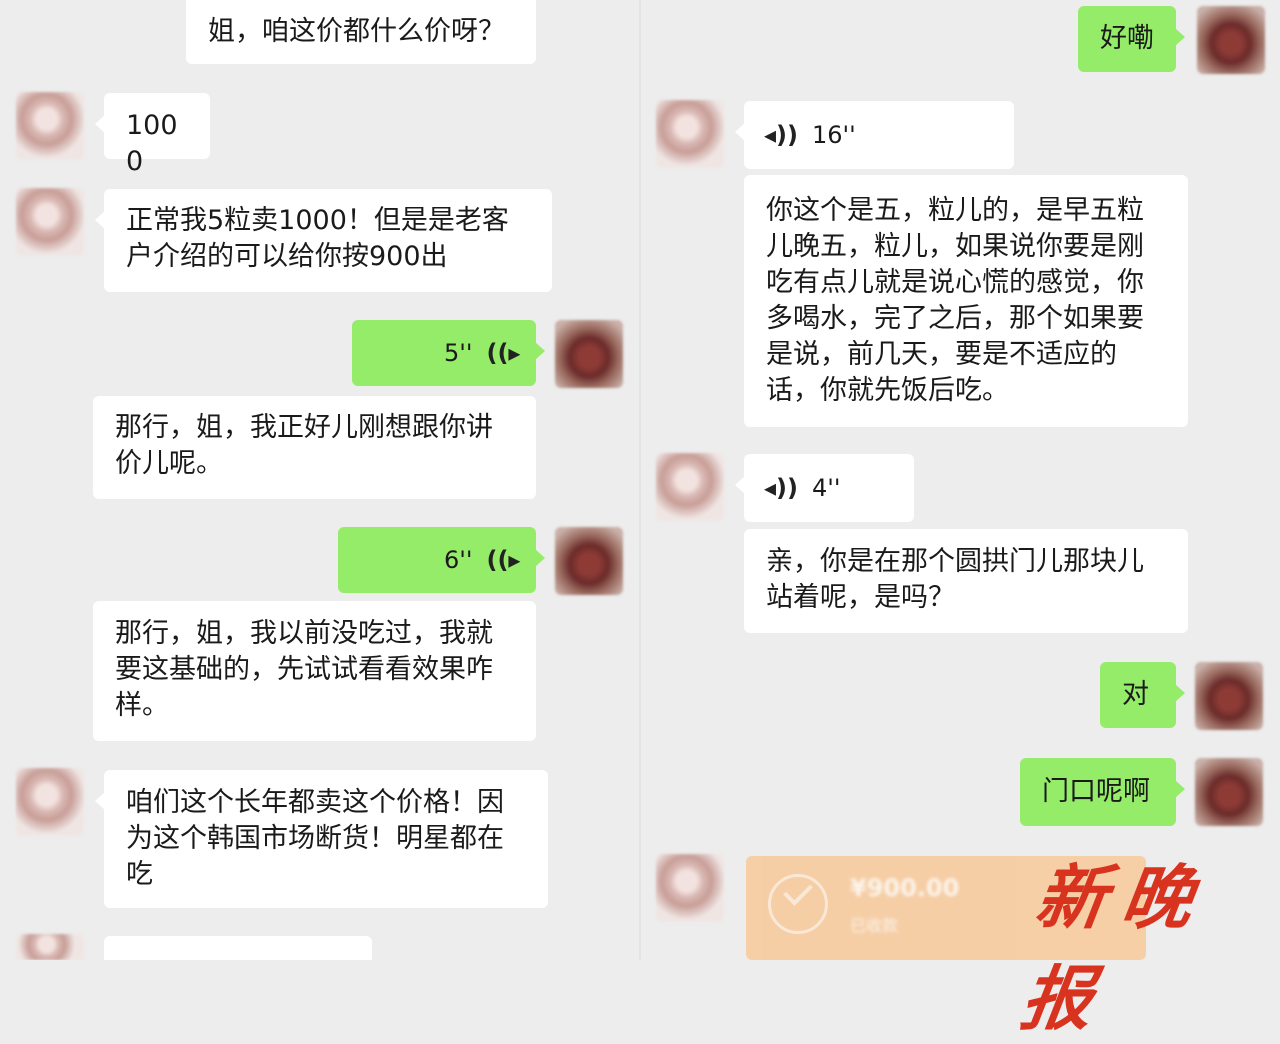  I want to click on newspaper-watermark: 新晚报, so click(1115, 948).